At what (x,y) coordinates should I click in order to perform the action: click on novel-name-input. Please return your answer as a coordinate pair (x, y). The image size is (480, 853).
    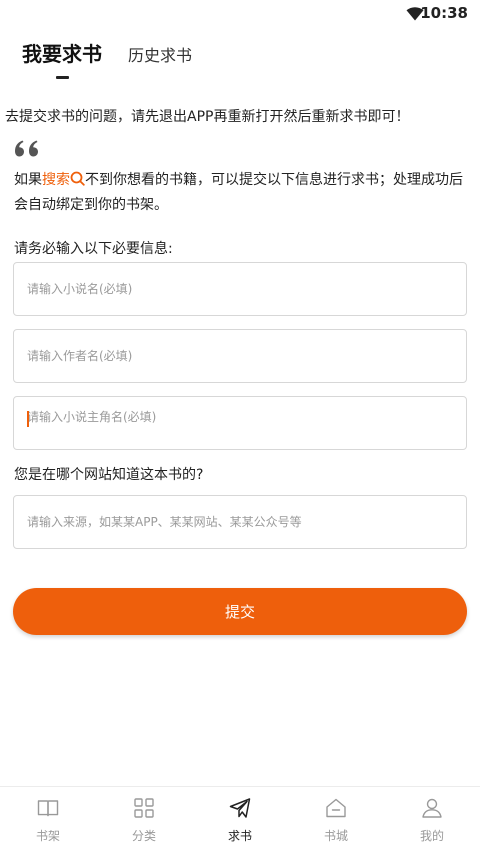
    Looking at the image, I should click on (240, 289).